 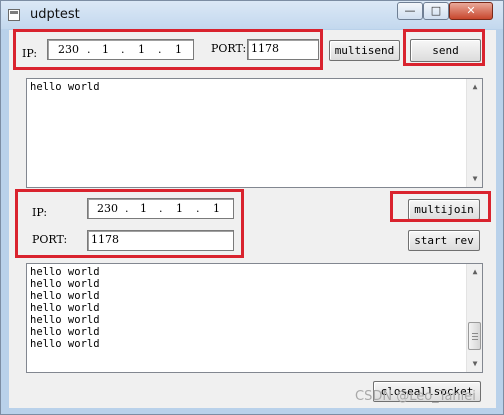 What do you see at coordinates (65, 87) in the screenshot?
I see `send-message-text: hello world` at bounding box center [65, 87].